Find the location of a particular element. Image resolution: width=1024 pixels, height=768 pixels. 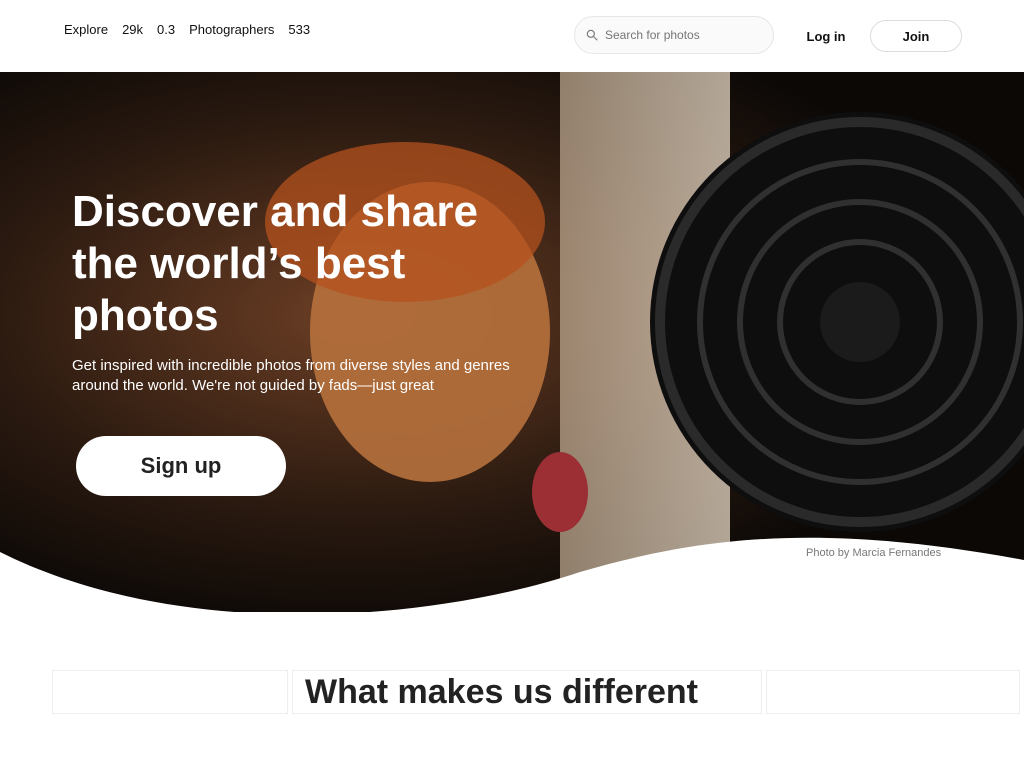

login-button: Log in is located at coordinates (826, 36).